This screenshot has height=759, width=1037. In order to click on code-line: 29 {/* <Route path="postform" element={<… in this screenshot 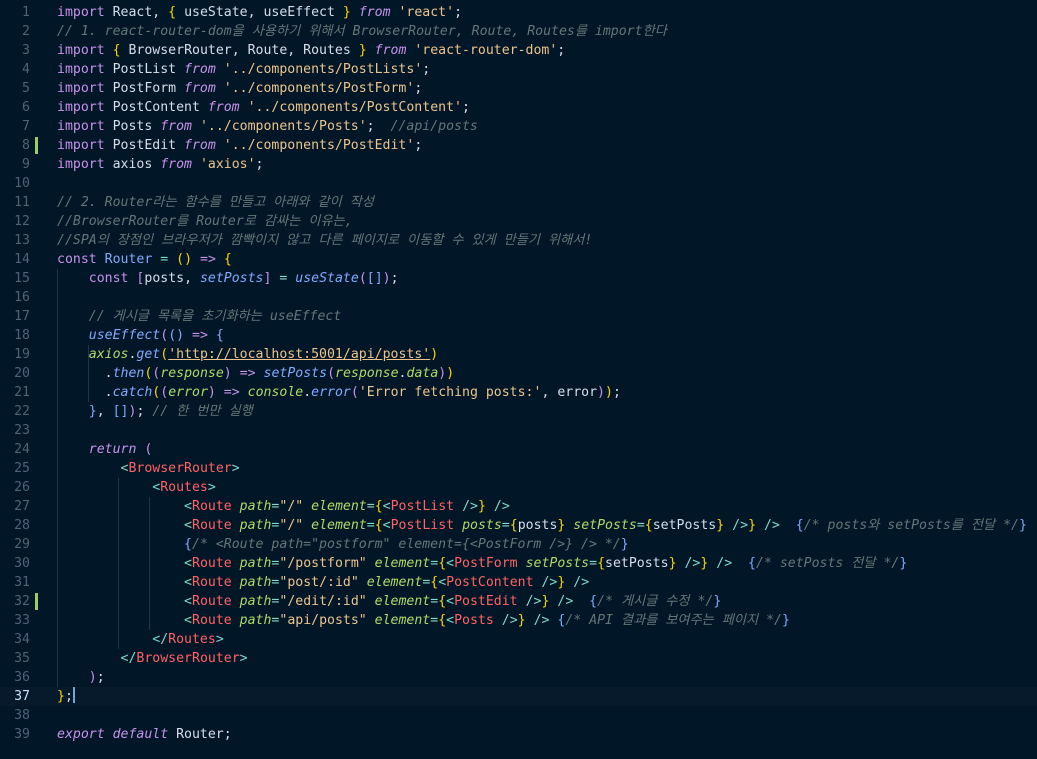, I will do `click(518, 544)`.